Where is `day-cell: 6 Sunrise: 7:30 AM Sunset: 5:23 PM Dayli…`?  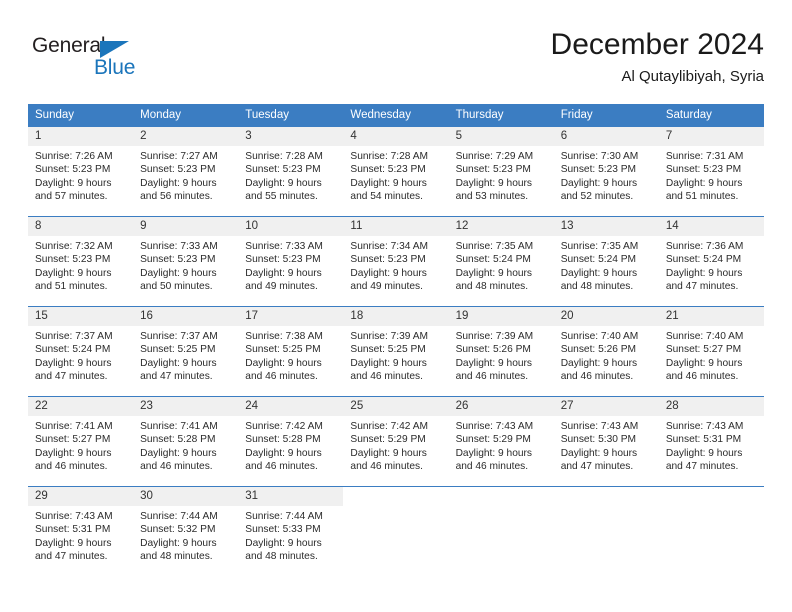 day-cell: 6 Sunrise: 7:30 AM Sunset: 5:23 PM Dayli… is located at coordinates (606, 171).